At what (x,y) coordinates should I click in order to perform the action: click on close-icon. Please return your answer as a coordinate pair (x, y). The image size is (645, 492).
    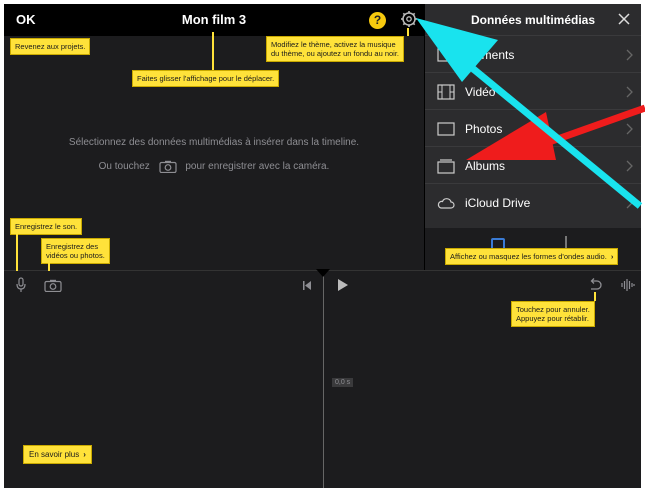
    Looking at the image, I should click on (624, 19).